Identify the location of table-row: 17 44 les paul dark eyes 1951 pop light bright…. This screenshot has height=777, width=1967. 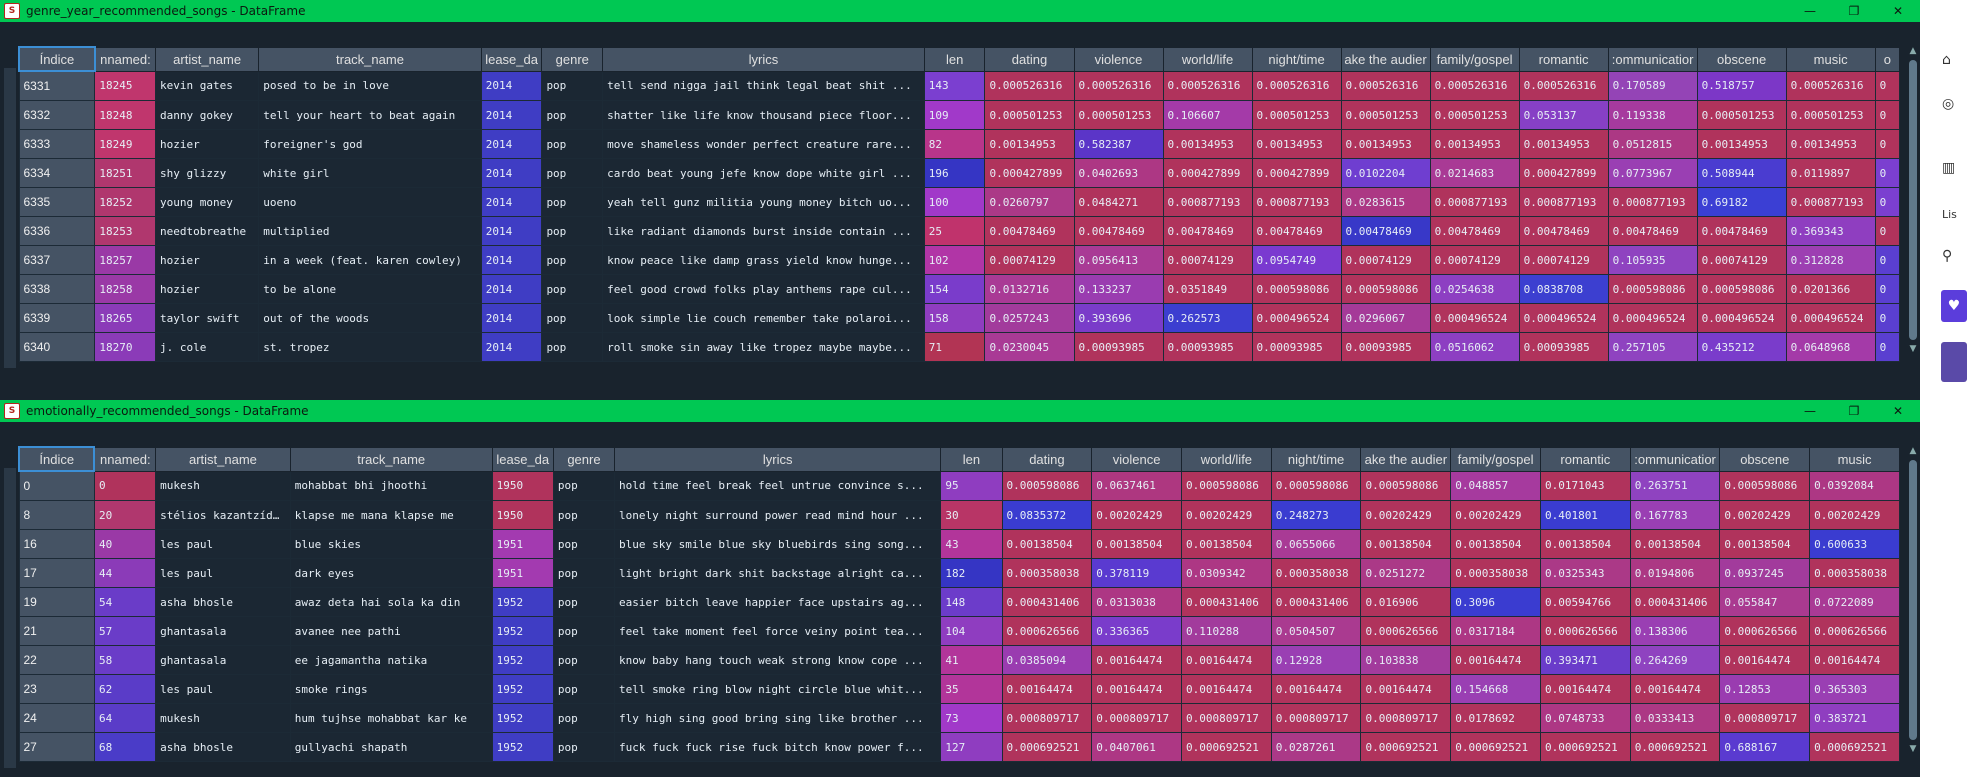
(959, 573).